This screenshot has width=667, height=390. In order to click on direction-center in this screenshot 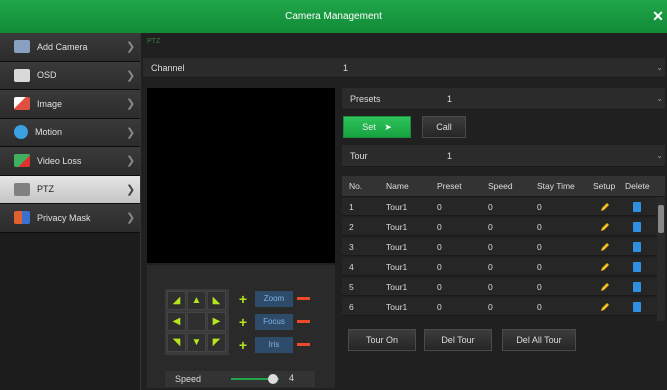, I will do `click(196, 321)`.